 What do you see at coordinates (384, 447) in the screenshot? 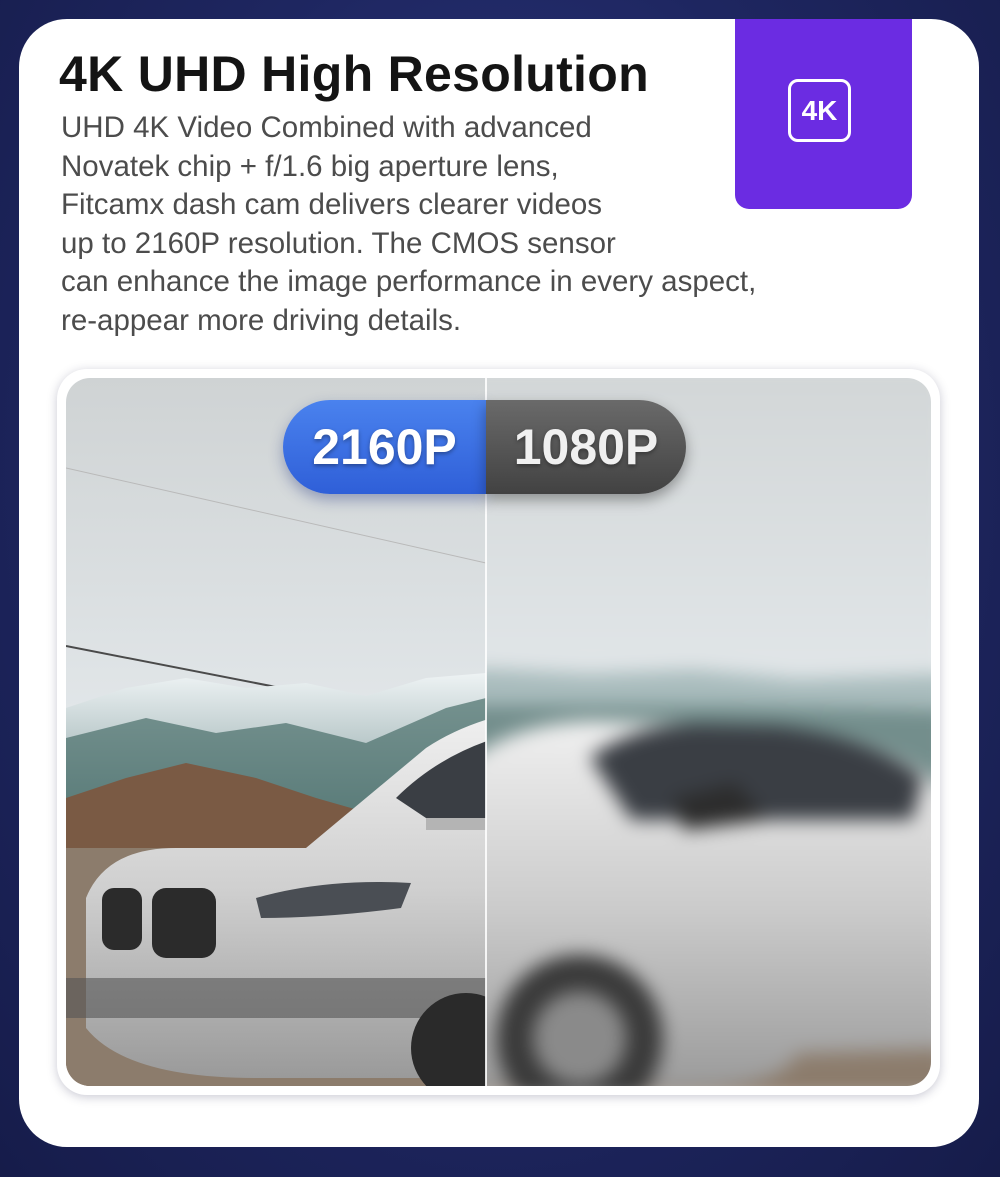
I see `resolution-label-2160p: 2160P` at bounding box center [384, 447].